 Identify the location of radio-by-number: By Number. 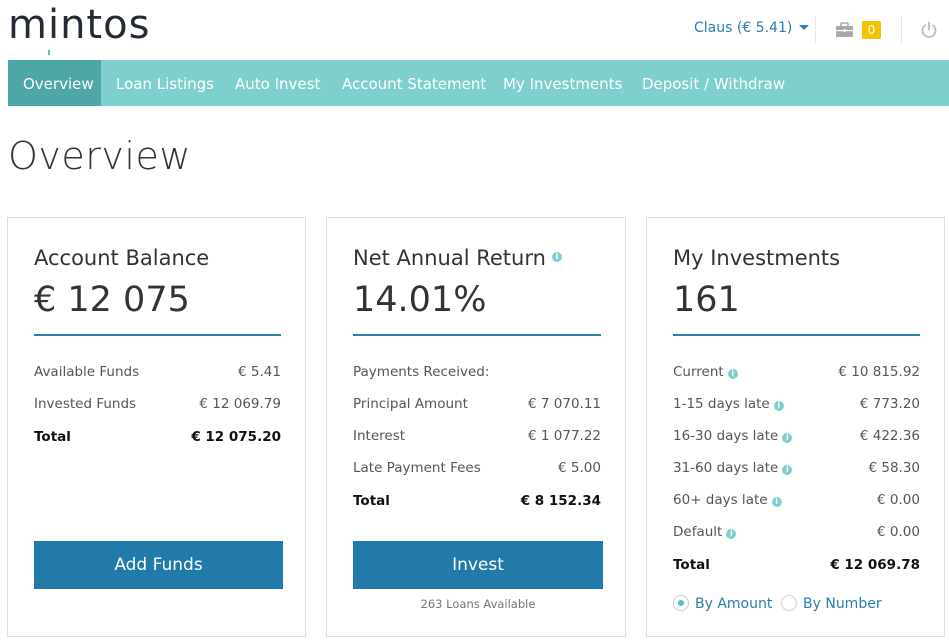
(831, 603).